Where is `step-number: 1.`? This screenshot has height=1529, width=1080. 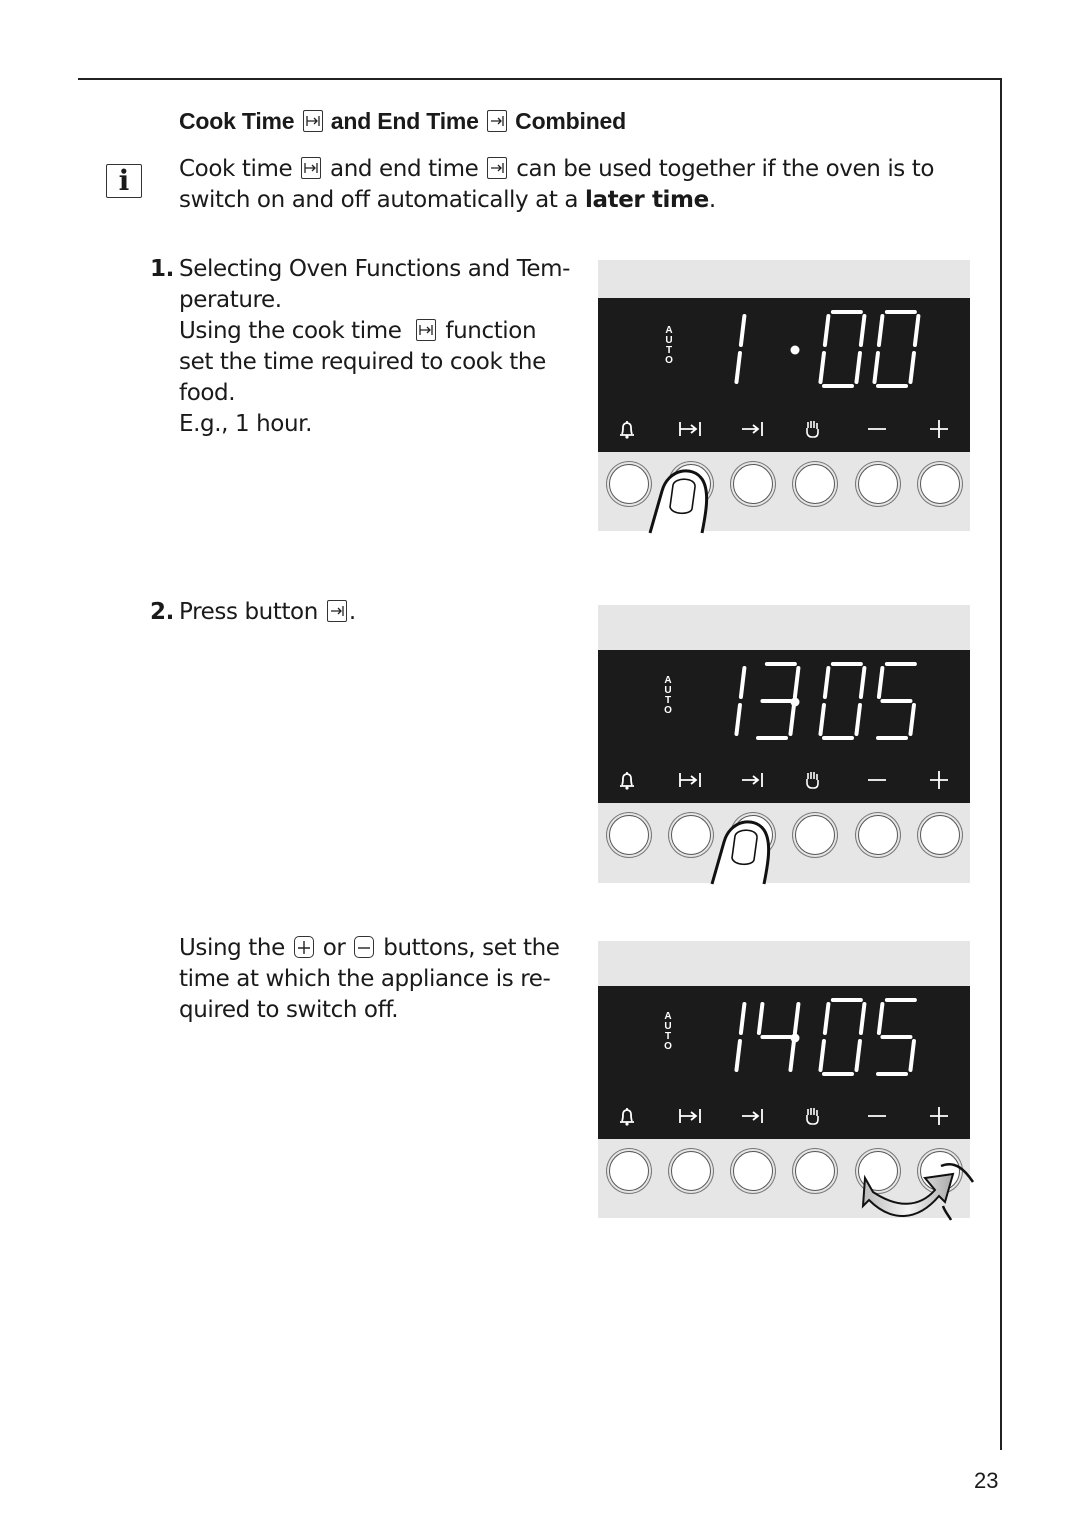
step-number: 1. is located at coordinates (162, 269).